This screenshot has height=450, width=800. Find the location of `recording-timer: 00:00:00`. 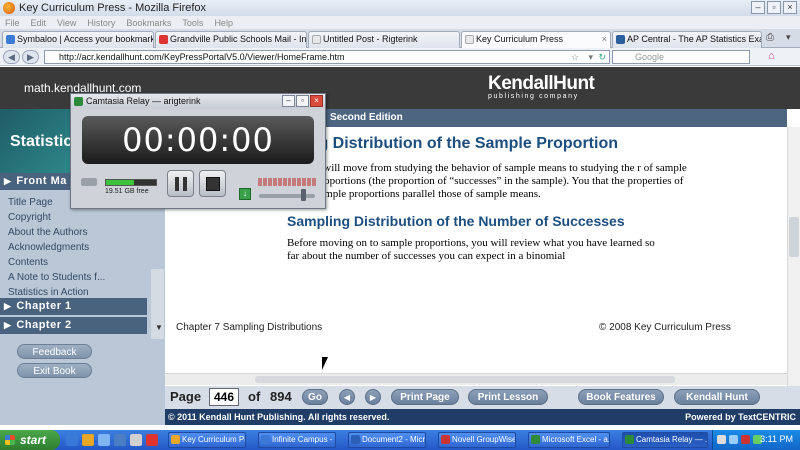

recording-timer: 00:00:00 is located at coordinates (198, 140).